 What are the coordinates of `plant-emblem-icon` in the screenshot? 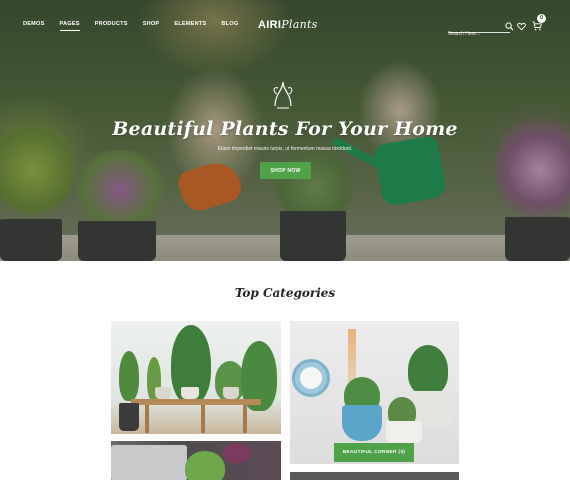 It's located at (283, 95).